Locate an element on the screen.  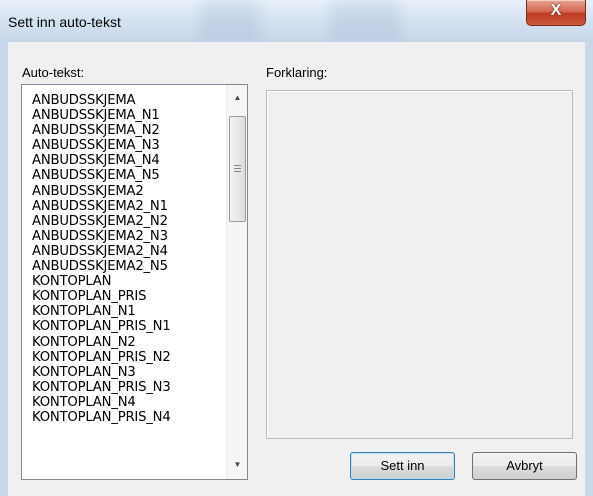
close-button: X is located at coordinates (556, 13).